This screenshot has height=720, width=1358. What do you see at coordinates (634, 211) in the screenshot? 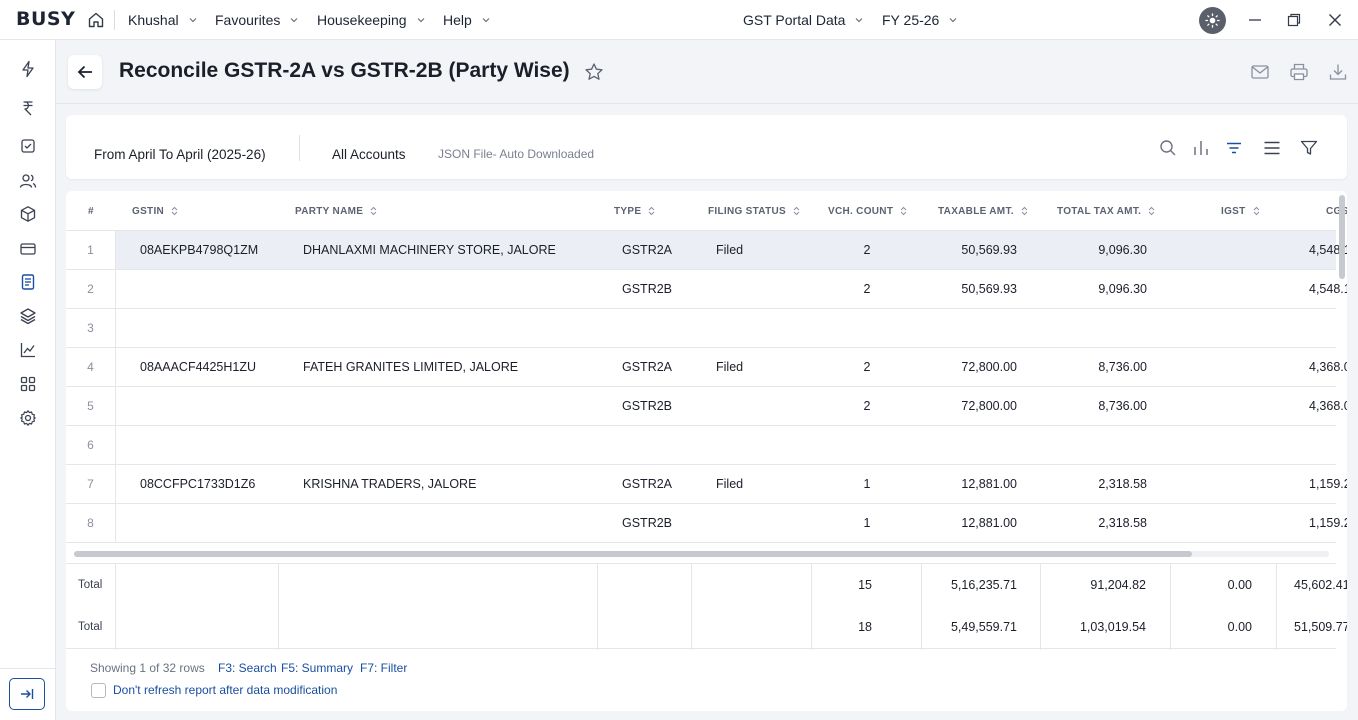
I see `col-header-type: TYPE` at bounding box center [634, 211].